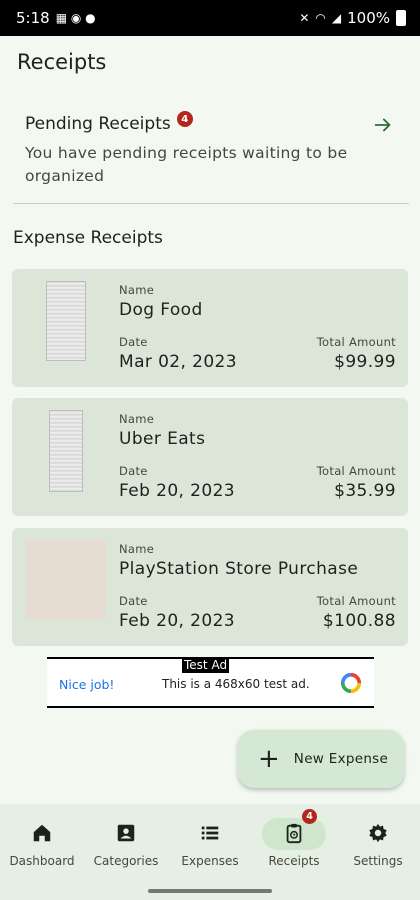 This screenshot has width=420, height=900. Describe the element at coordinates (236, 684) in the screenshot. I see `ad-text: This is a 468x60 test ad.` at that location.